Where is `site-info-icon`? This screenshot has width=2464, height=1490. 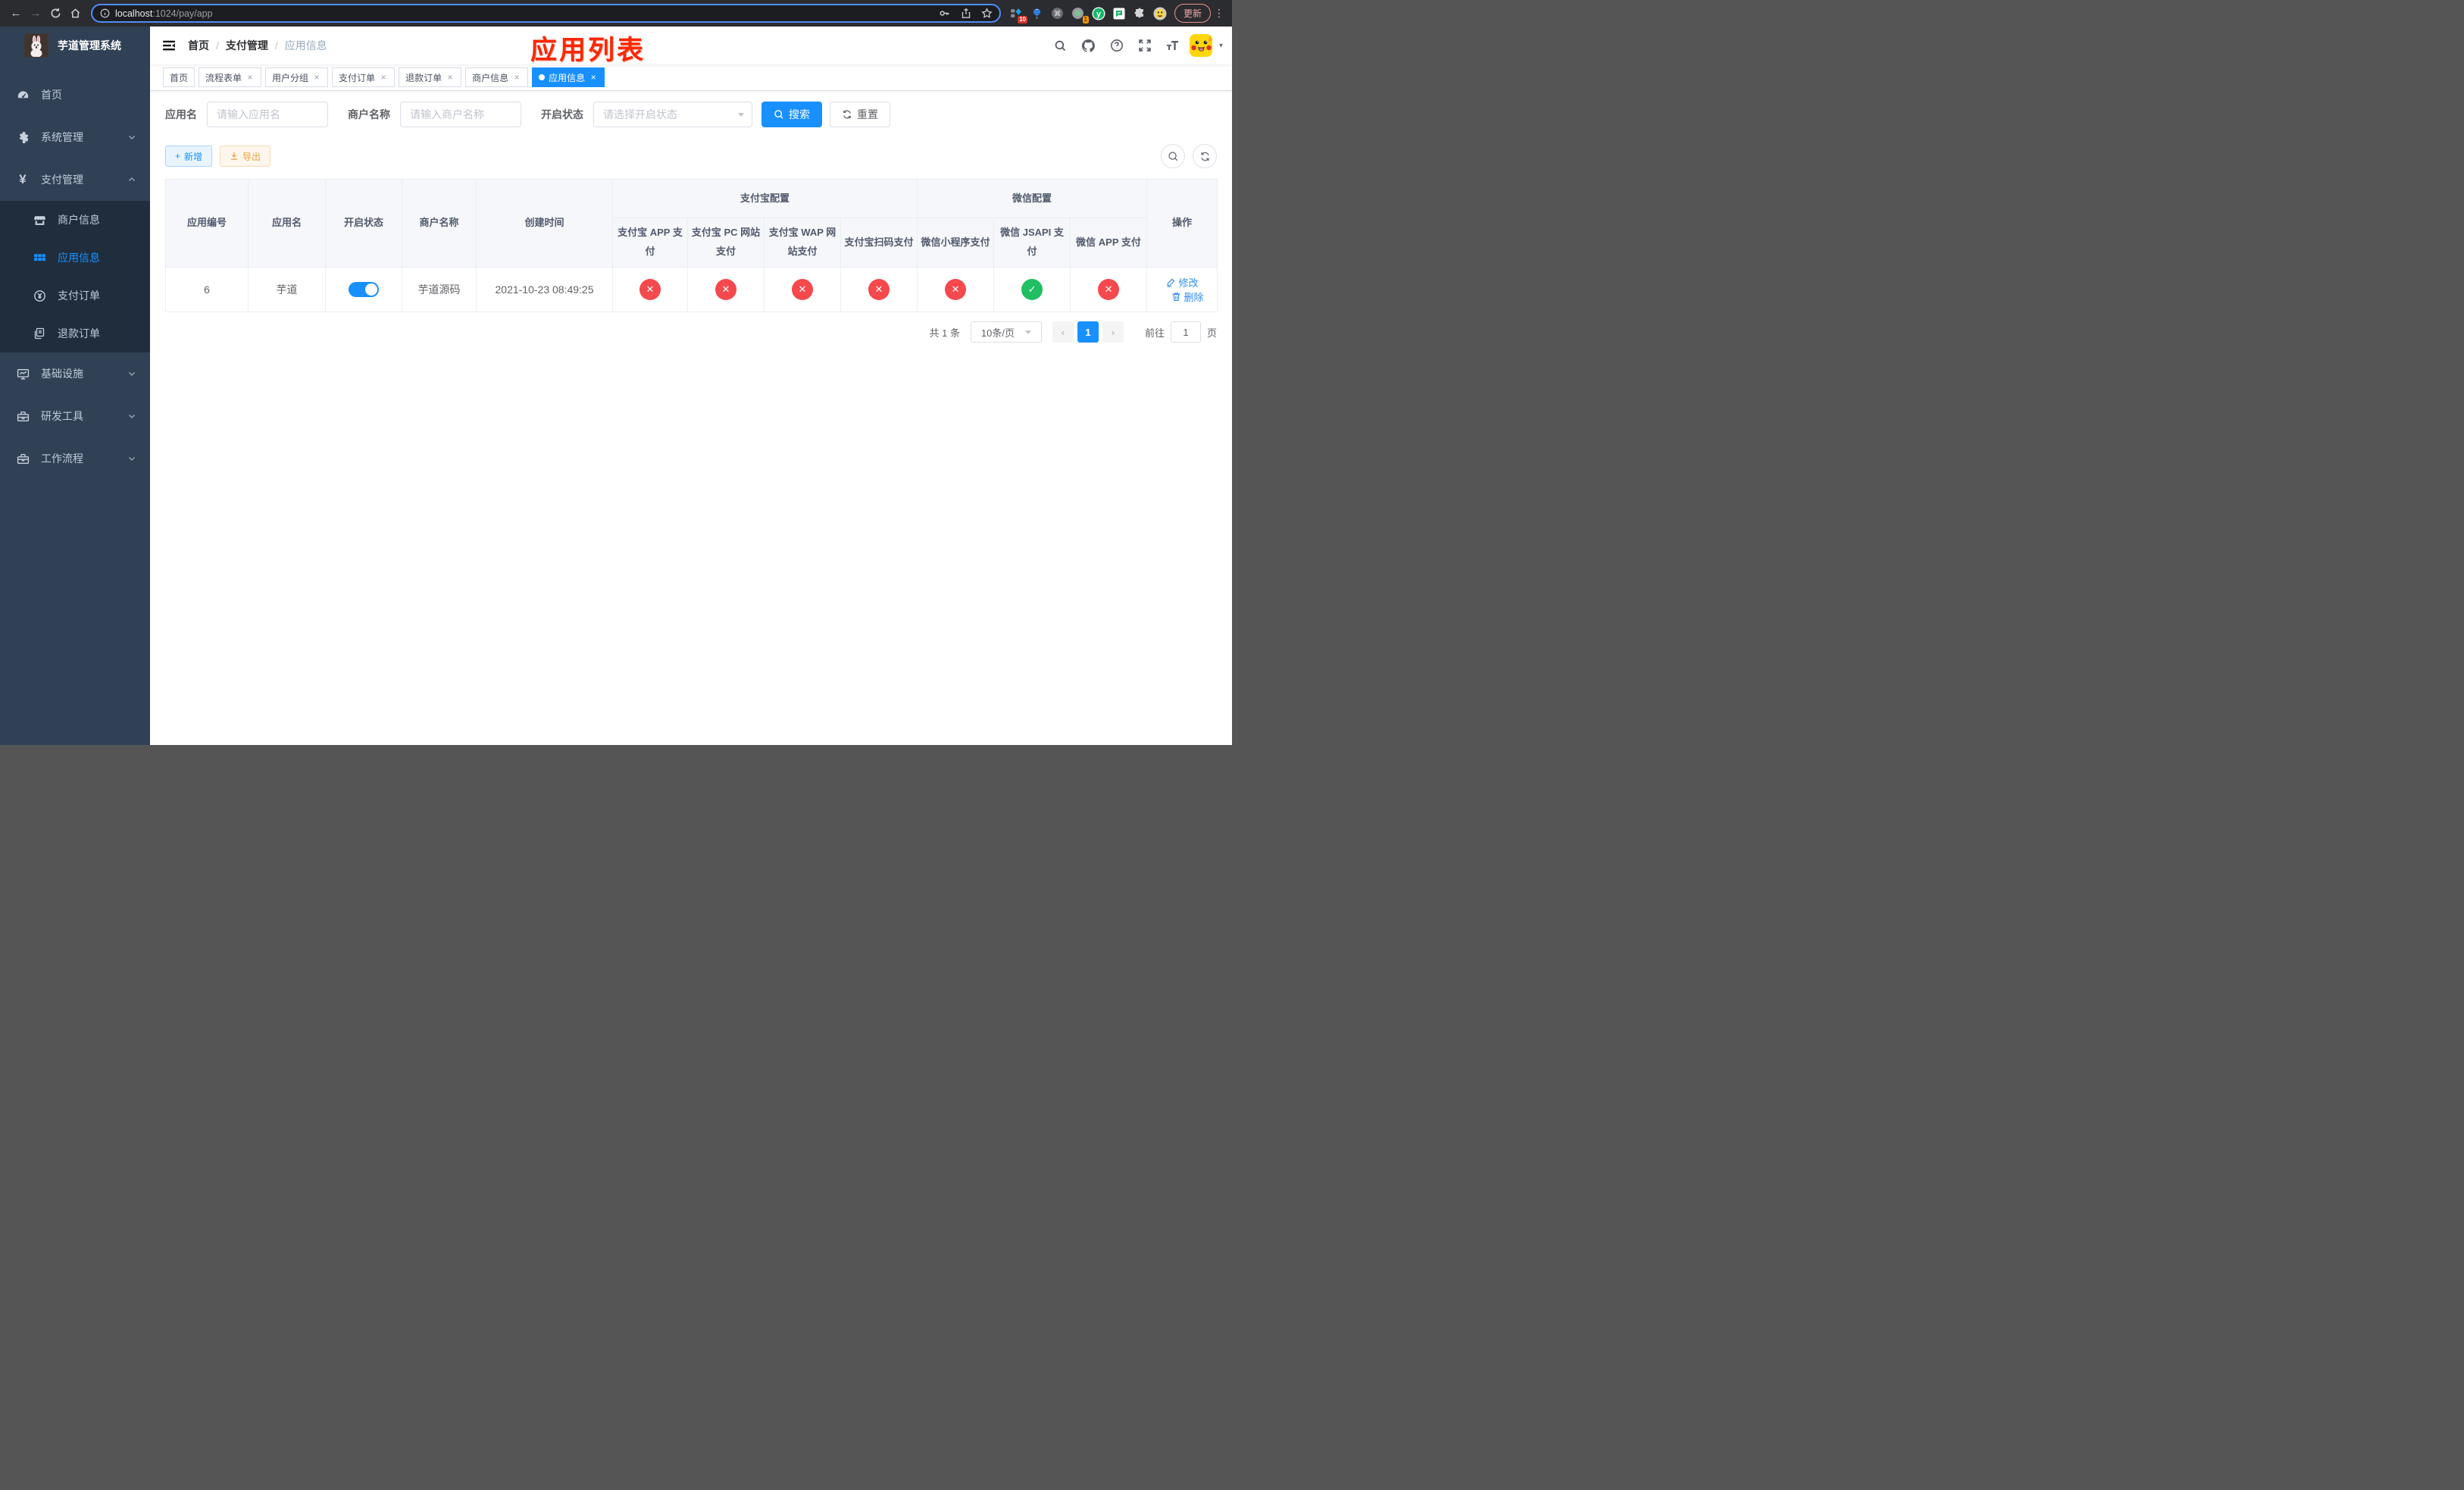 site-info-icon is located at coordinates (105, 13).